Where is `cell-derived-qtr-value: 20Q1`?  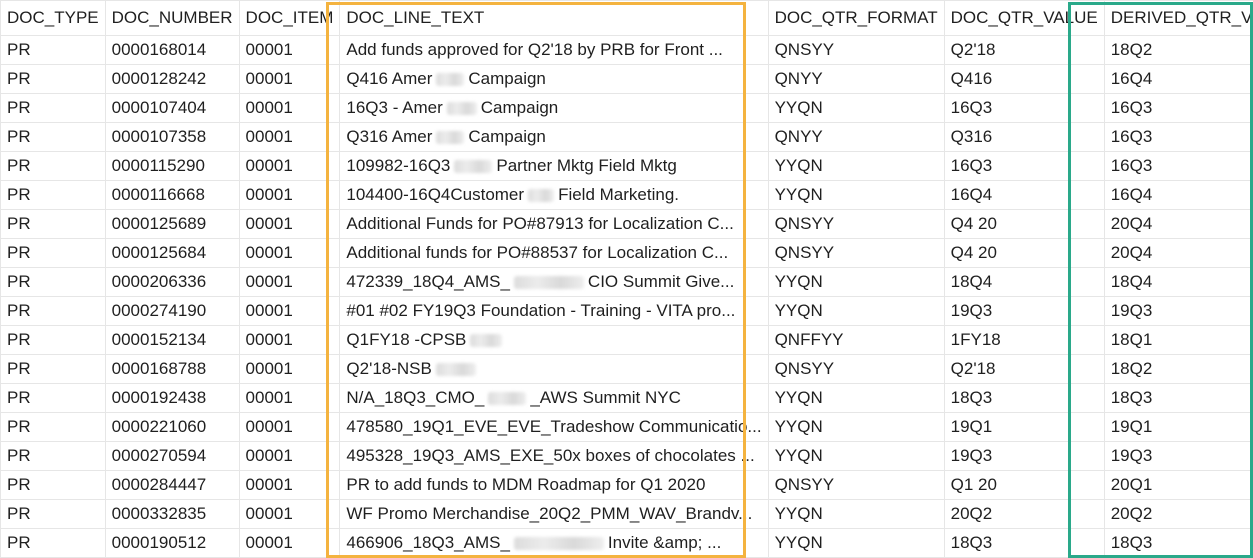 cell-derived-qtr-value: 20Q1 is located at coordinates (1178, 485).